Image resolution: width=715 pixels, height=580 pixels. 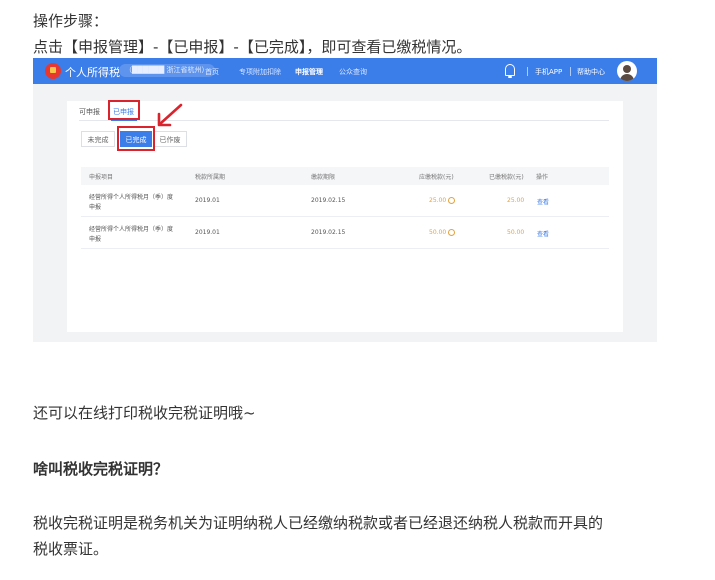 What do you see at coordinates (210, 177) in the screenshot?
I see `header-period: 税款所属期` at bounding box center [210, 177].